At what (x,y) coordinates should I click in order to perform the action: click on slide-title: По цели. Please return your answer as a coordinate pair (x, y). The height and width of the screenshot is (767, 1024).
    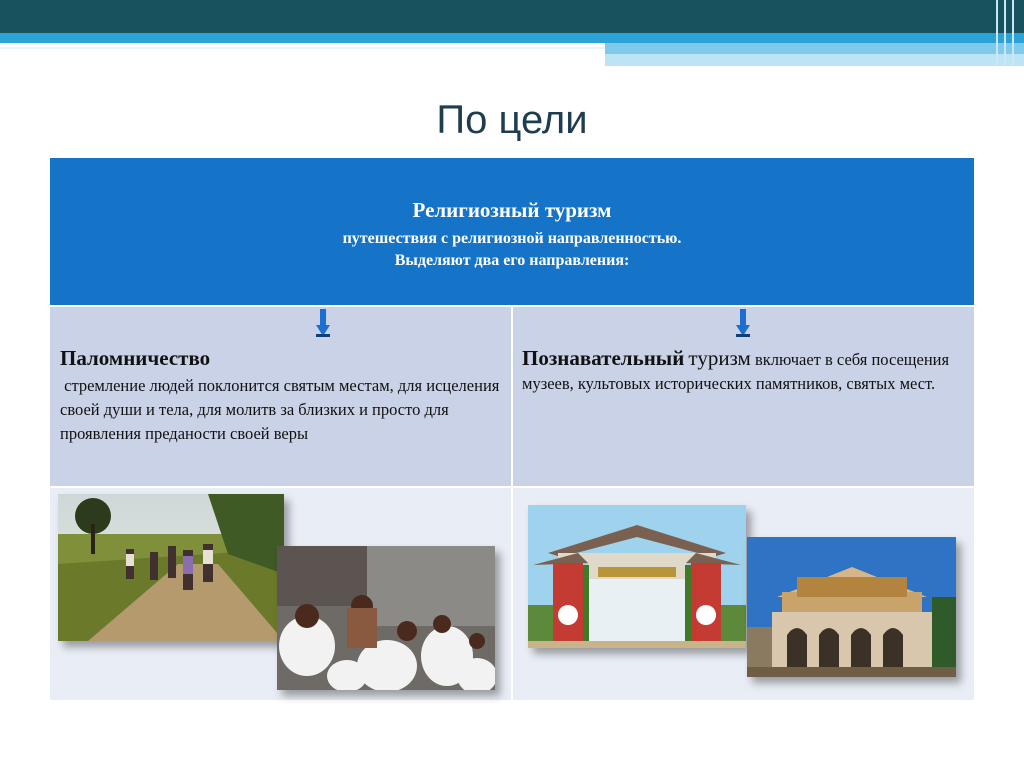
    Looking at the image, I should click on (512, 120).